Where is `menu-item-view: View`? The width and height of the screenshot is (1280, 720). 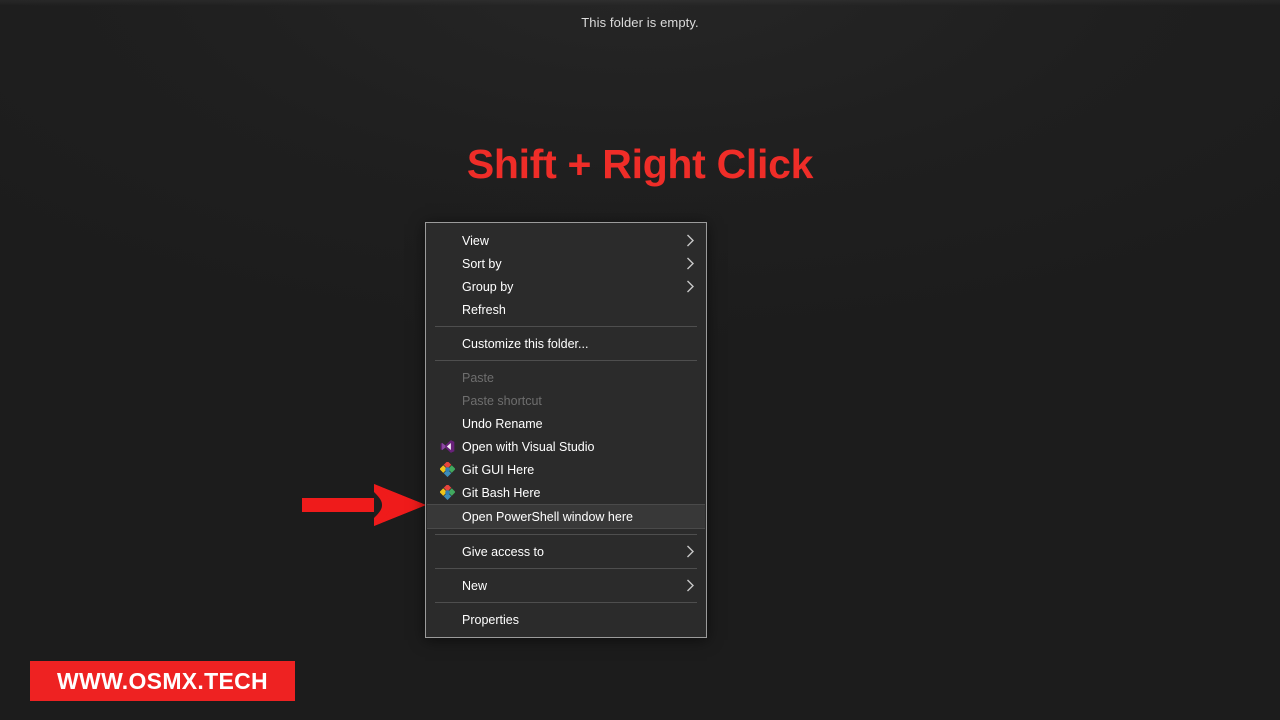 menu-item-view: View is located at coordinates (566, 240).